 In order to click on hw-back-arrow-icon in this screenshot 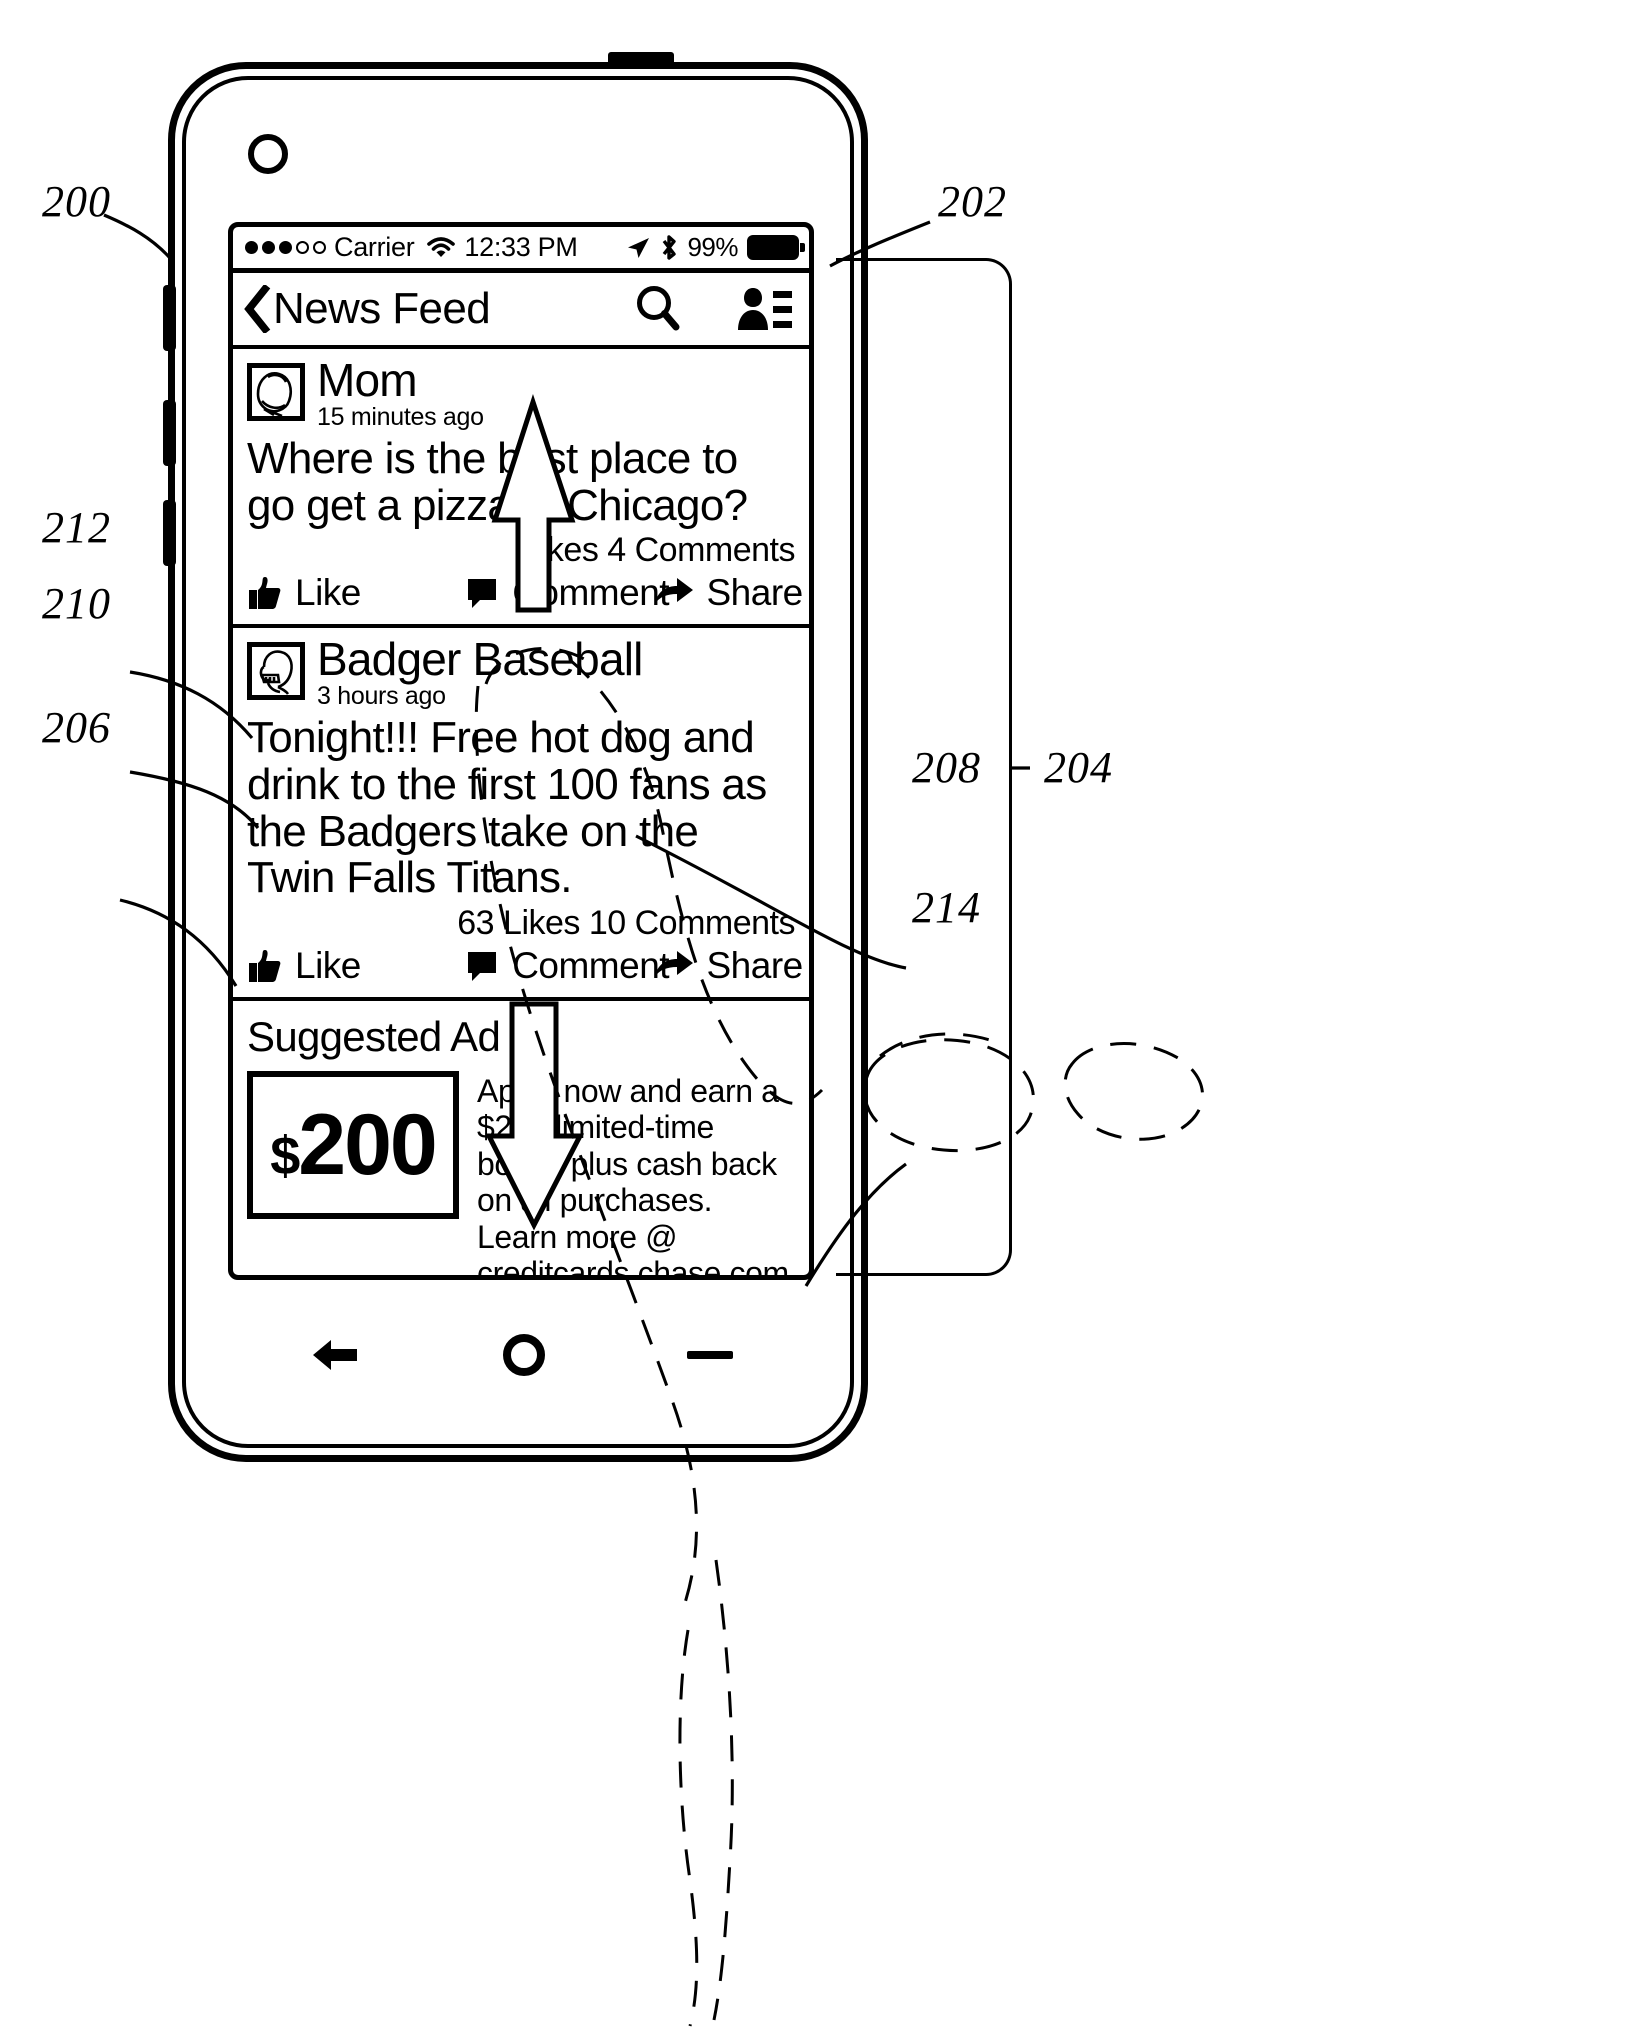, I will do `click(335, 1355)`.